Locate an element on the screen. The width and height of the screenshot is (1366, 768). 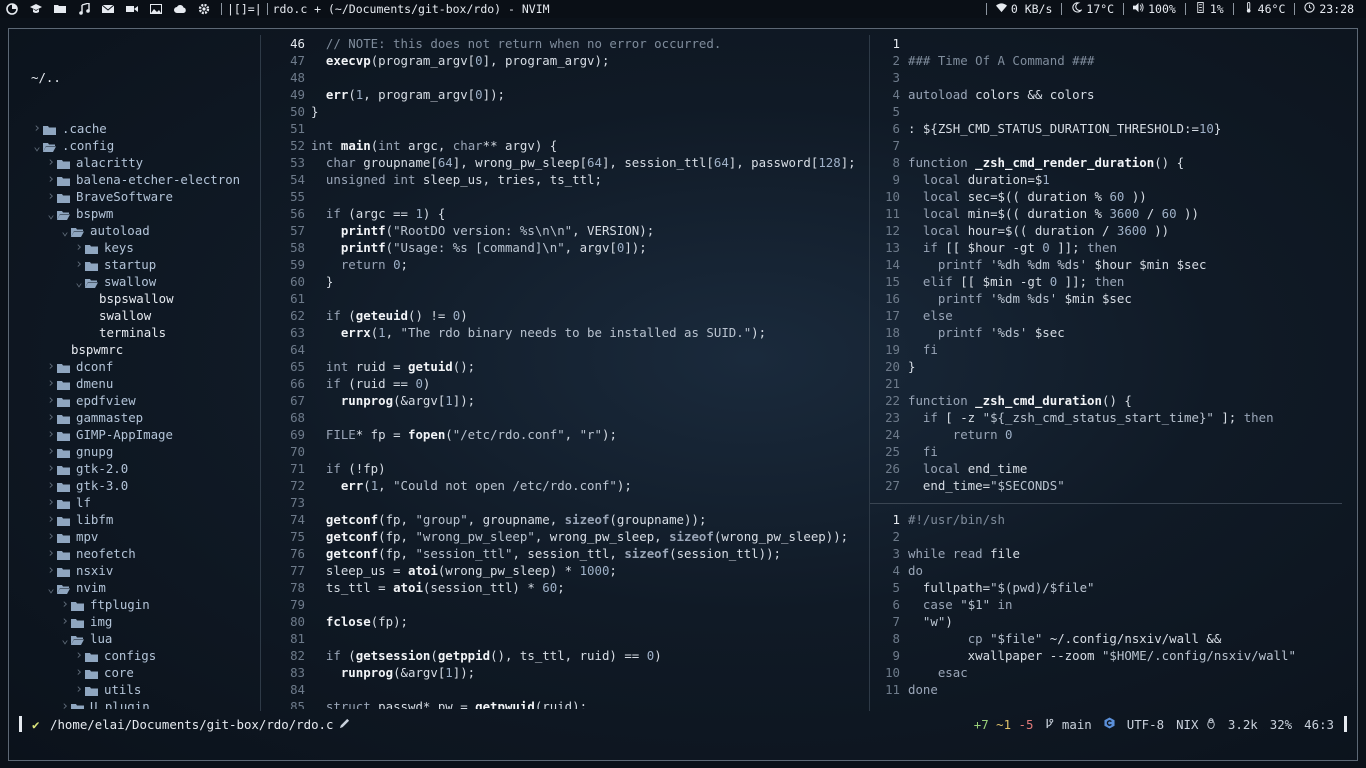
folder-icon is located at coordinates (60, 9).